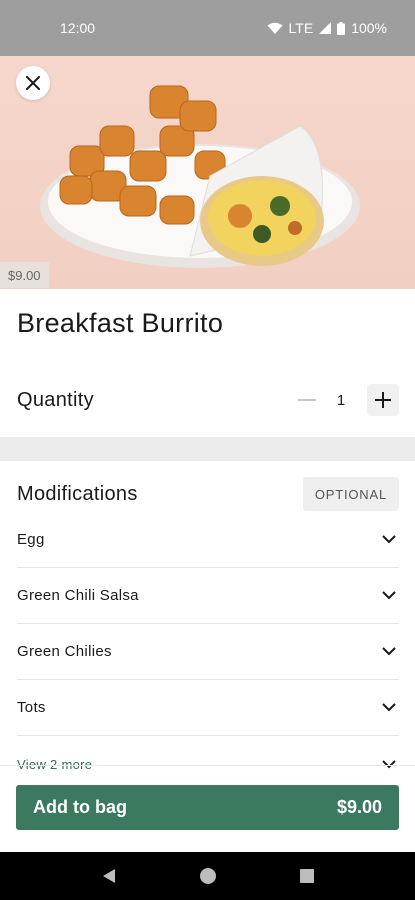 The image size is (415, 900). What do you see at coordinates (24, 275) in the screenshot?
I see `hero-price-tag: $9.00` at bounding box center [24, 275].